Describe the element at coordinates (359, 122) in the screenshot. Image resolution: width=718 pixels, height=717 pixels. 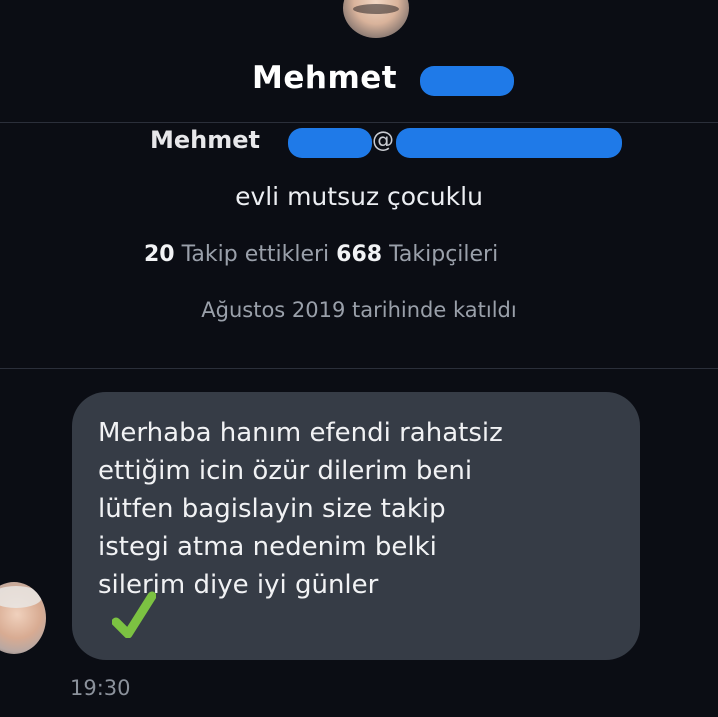
I see `header-divider` at that location.